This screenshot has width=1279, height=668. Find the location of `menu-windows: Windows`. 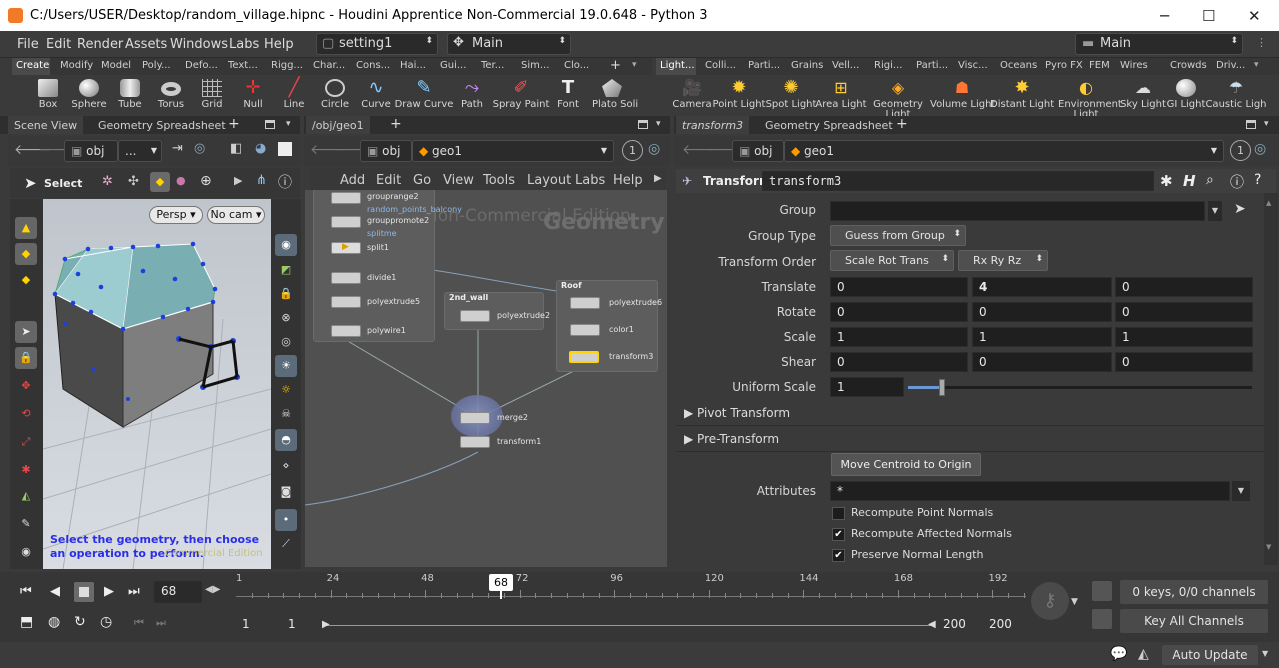

menu-windows: Windows is located at coordinates (199, 44).